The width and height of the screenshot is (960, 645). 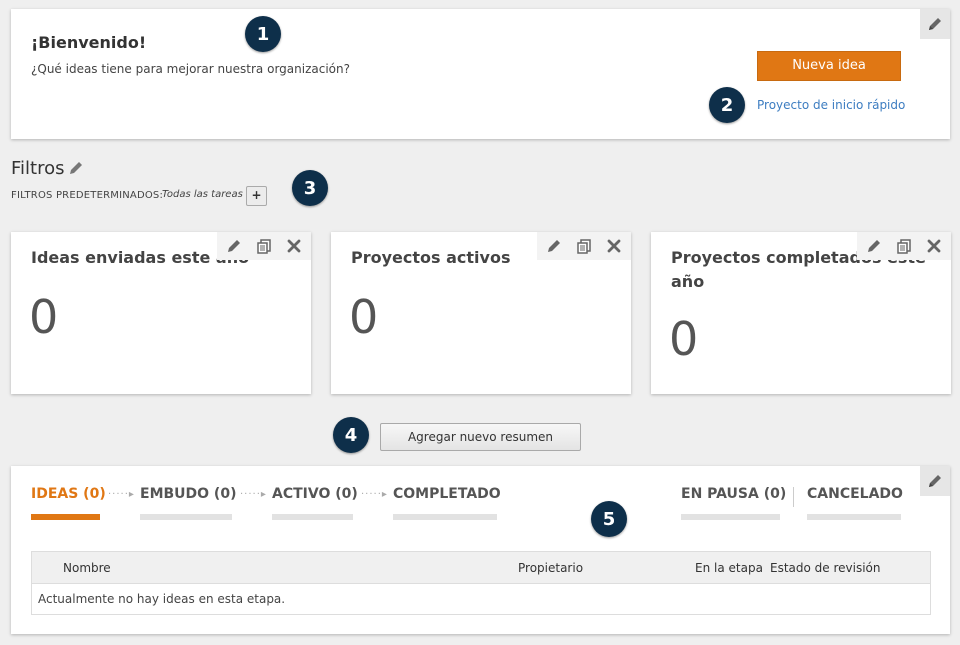 What do you see at coordinates (801, 313) in the screenshot?
I see `summary-card: Proyectos completados este año 0` at bounding box center [801, 313].